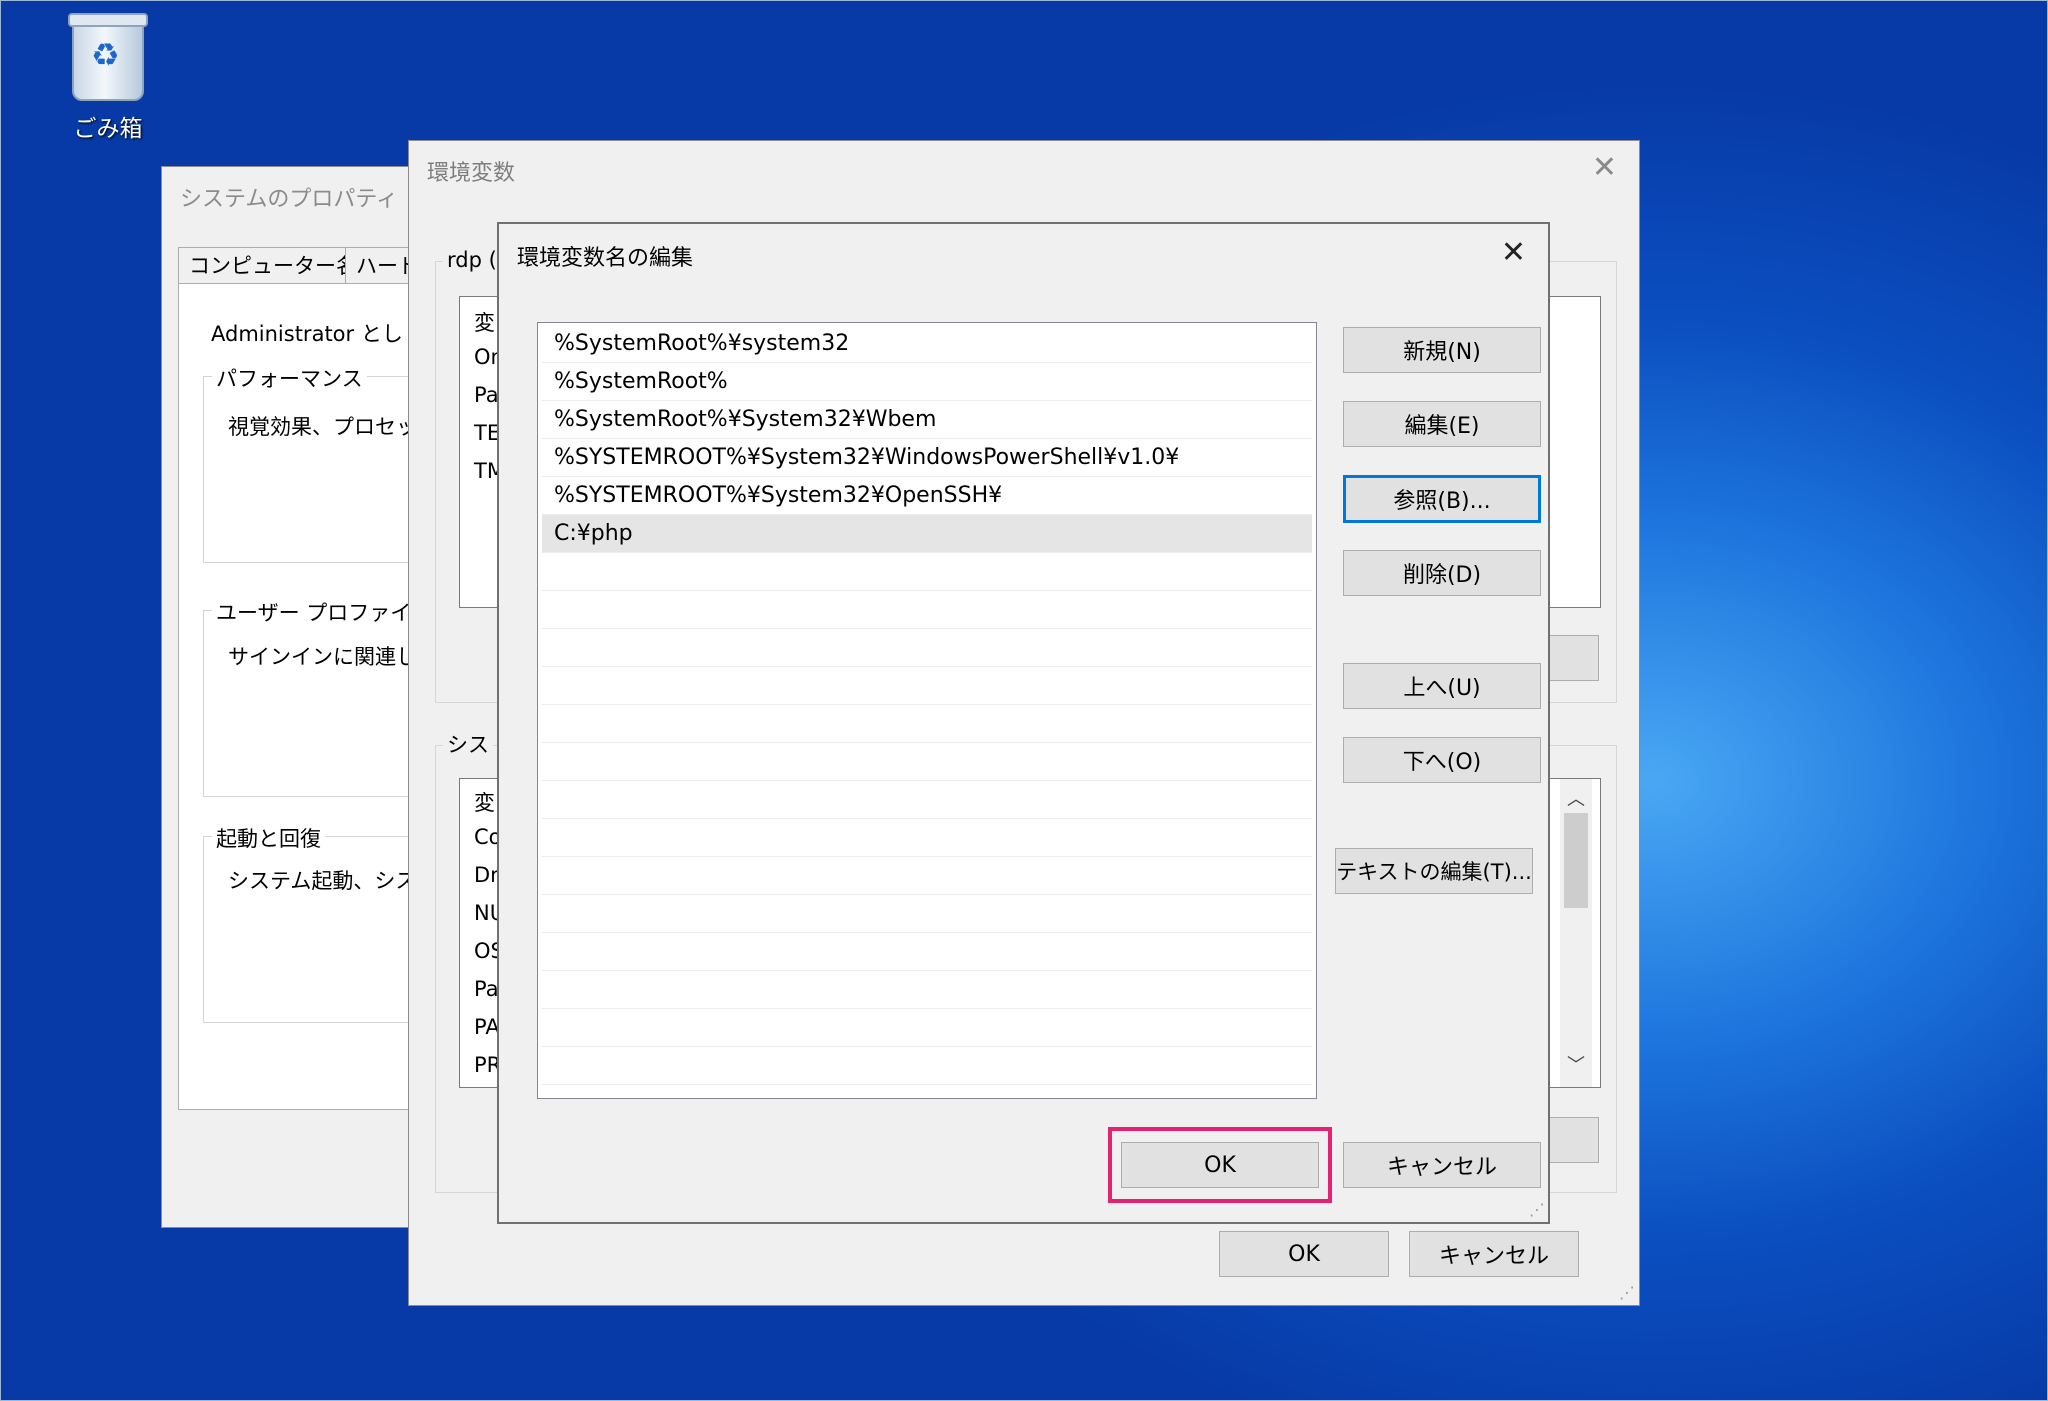 This screenshot has height=1401, width=2048. What do you see at coordinates (272, 265) in the screenshot?
I see `tab-computer-name: コンピューター名` at bounding box center [272, 265].